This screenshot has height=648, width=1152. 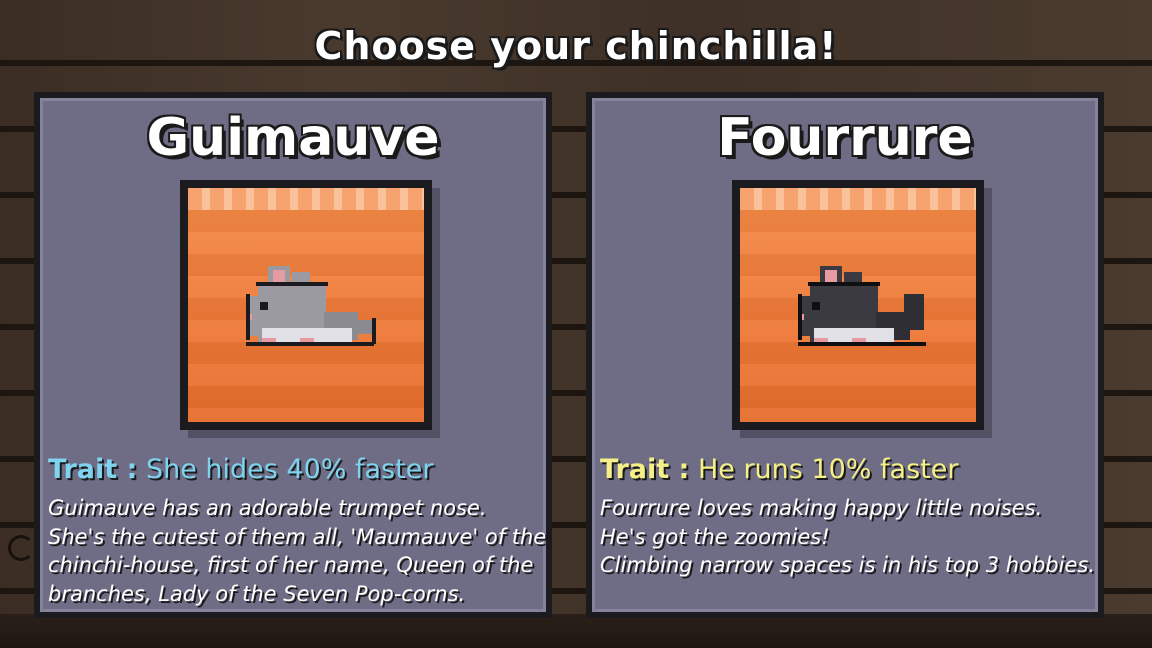 What do you see at coordinates (257, 593) in the screenshot?
I see `description-line: branches, Lady of the Seven Pop-corns.` at bounding box center [257, 593].